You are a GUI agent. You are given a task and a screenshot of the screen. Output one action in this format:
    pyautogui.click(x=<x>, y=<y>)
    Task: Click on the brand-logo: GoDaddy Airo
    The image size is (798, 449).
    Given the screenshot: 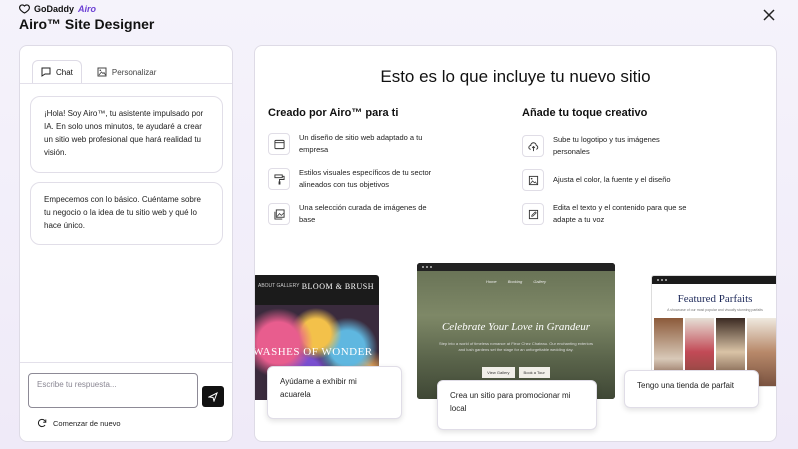 What is the action you would take?
    pyautogui.click(x=57, y=9)
    